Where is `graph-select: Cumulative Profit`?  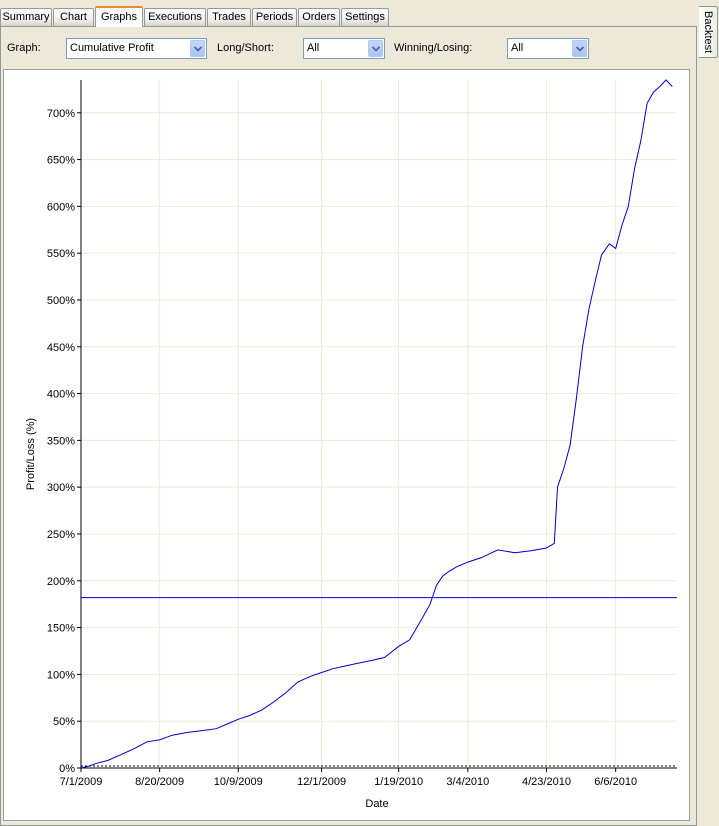
graph-select: Cumulative Profit is located at coordinates (136, 48).